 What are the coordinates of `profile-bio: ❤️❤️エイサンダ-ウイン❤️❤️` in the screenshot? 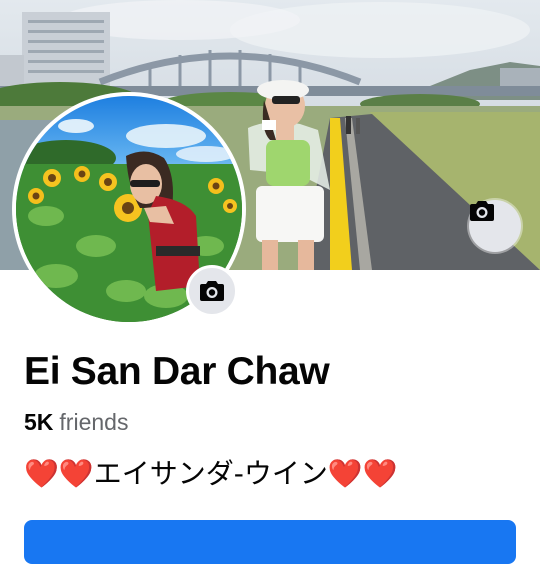 It's located at (211, 472).